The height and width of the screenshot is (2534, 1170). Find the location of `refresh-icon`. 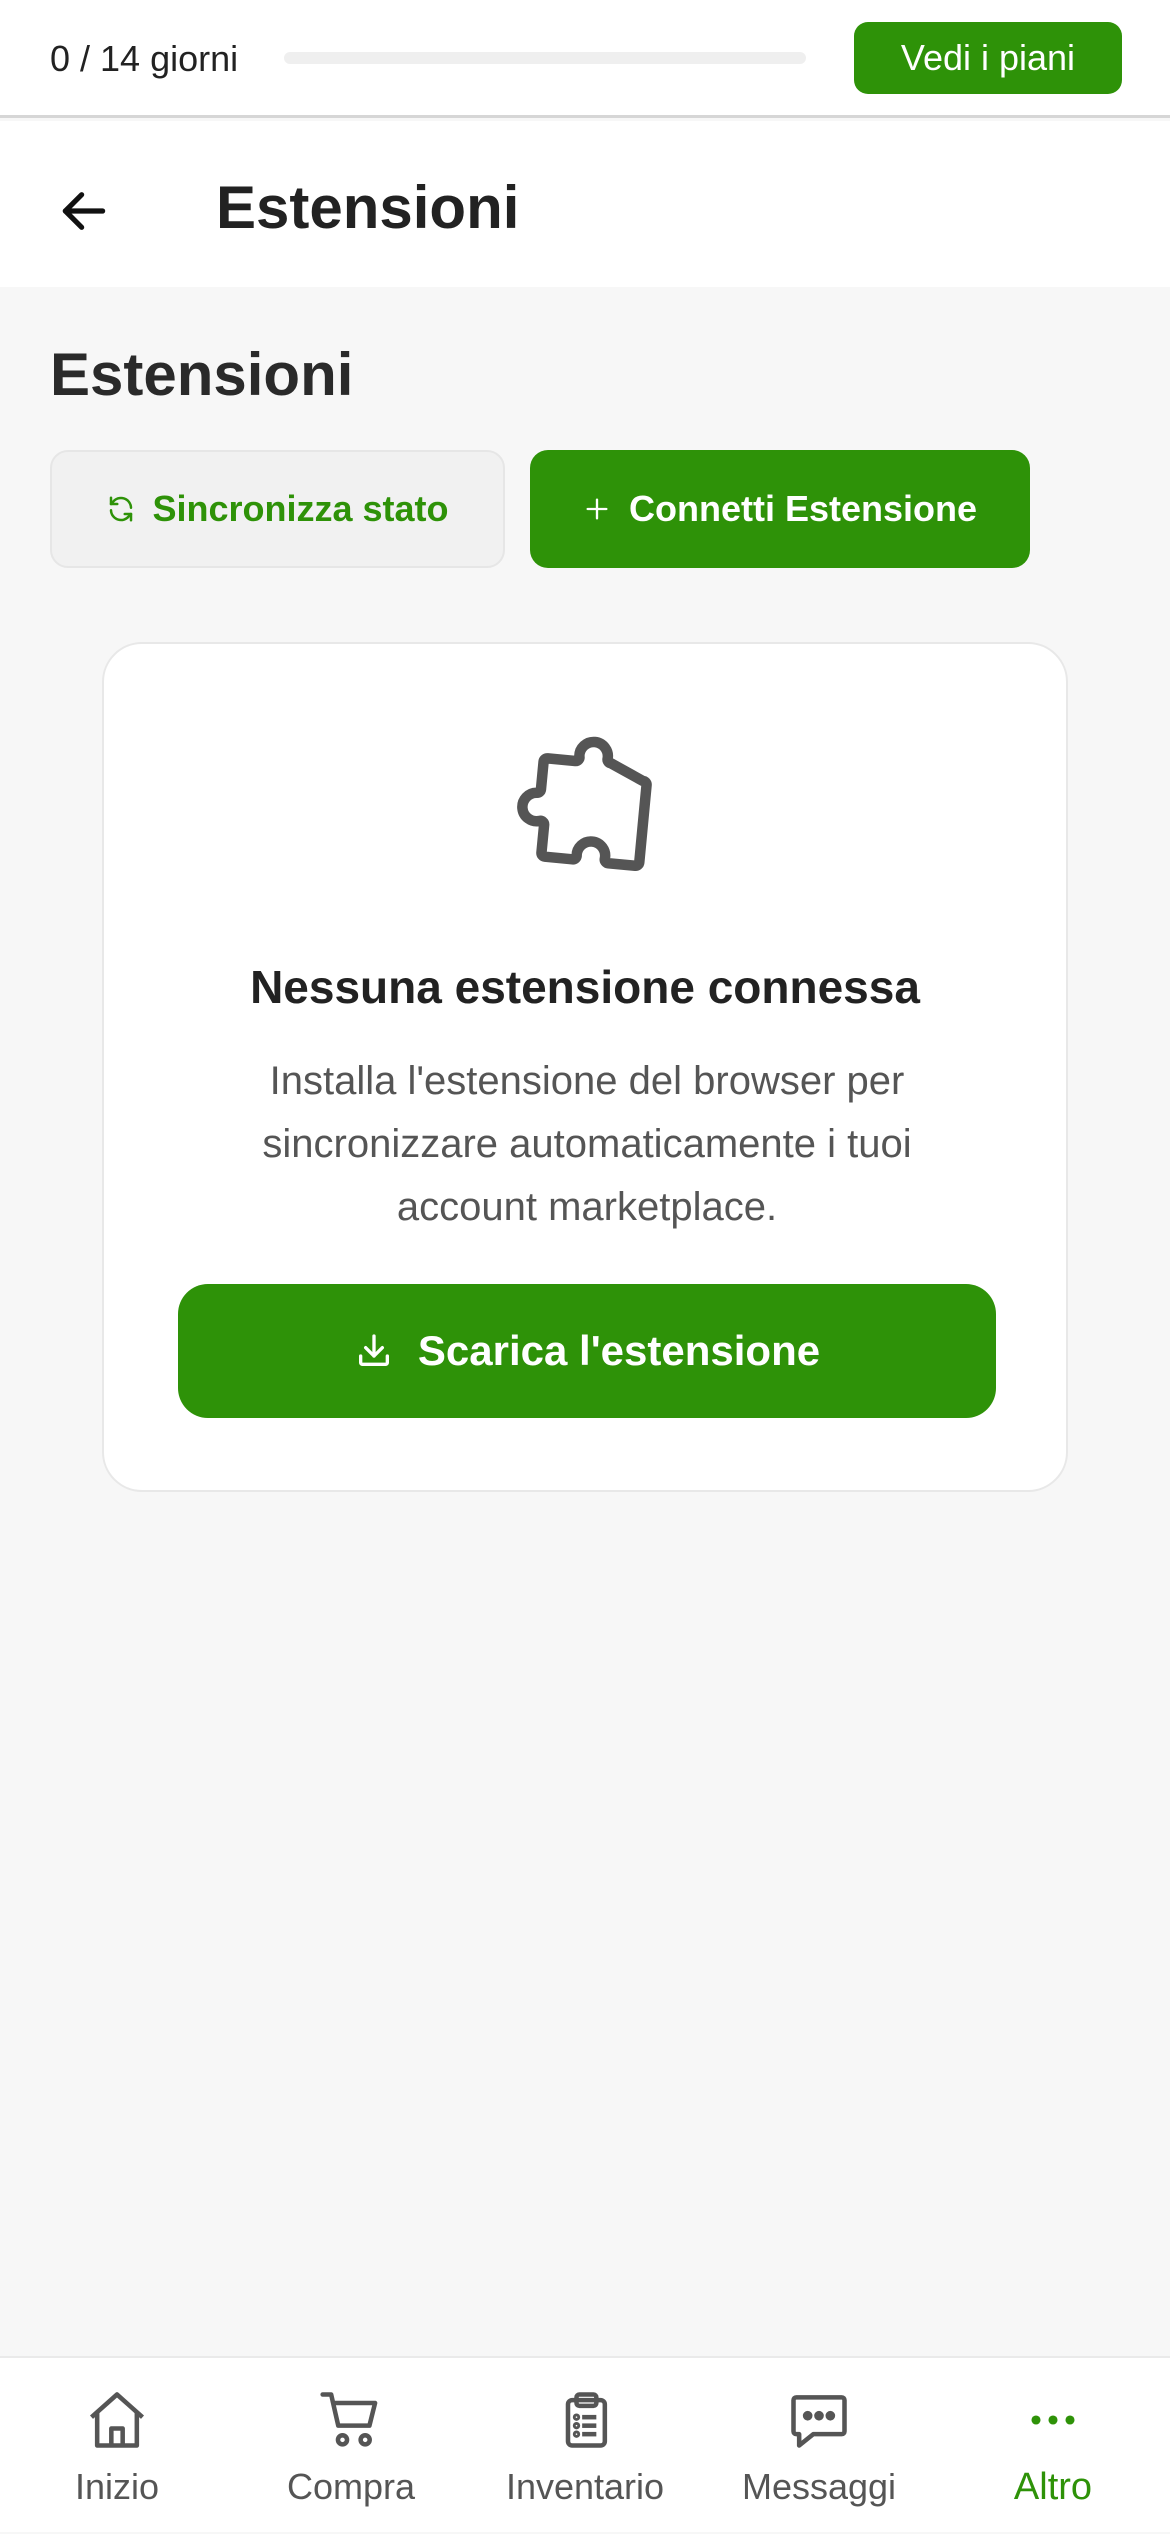

refresh-icon is located at coordinates (121, 509).